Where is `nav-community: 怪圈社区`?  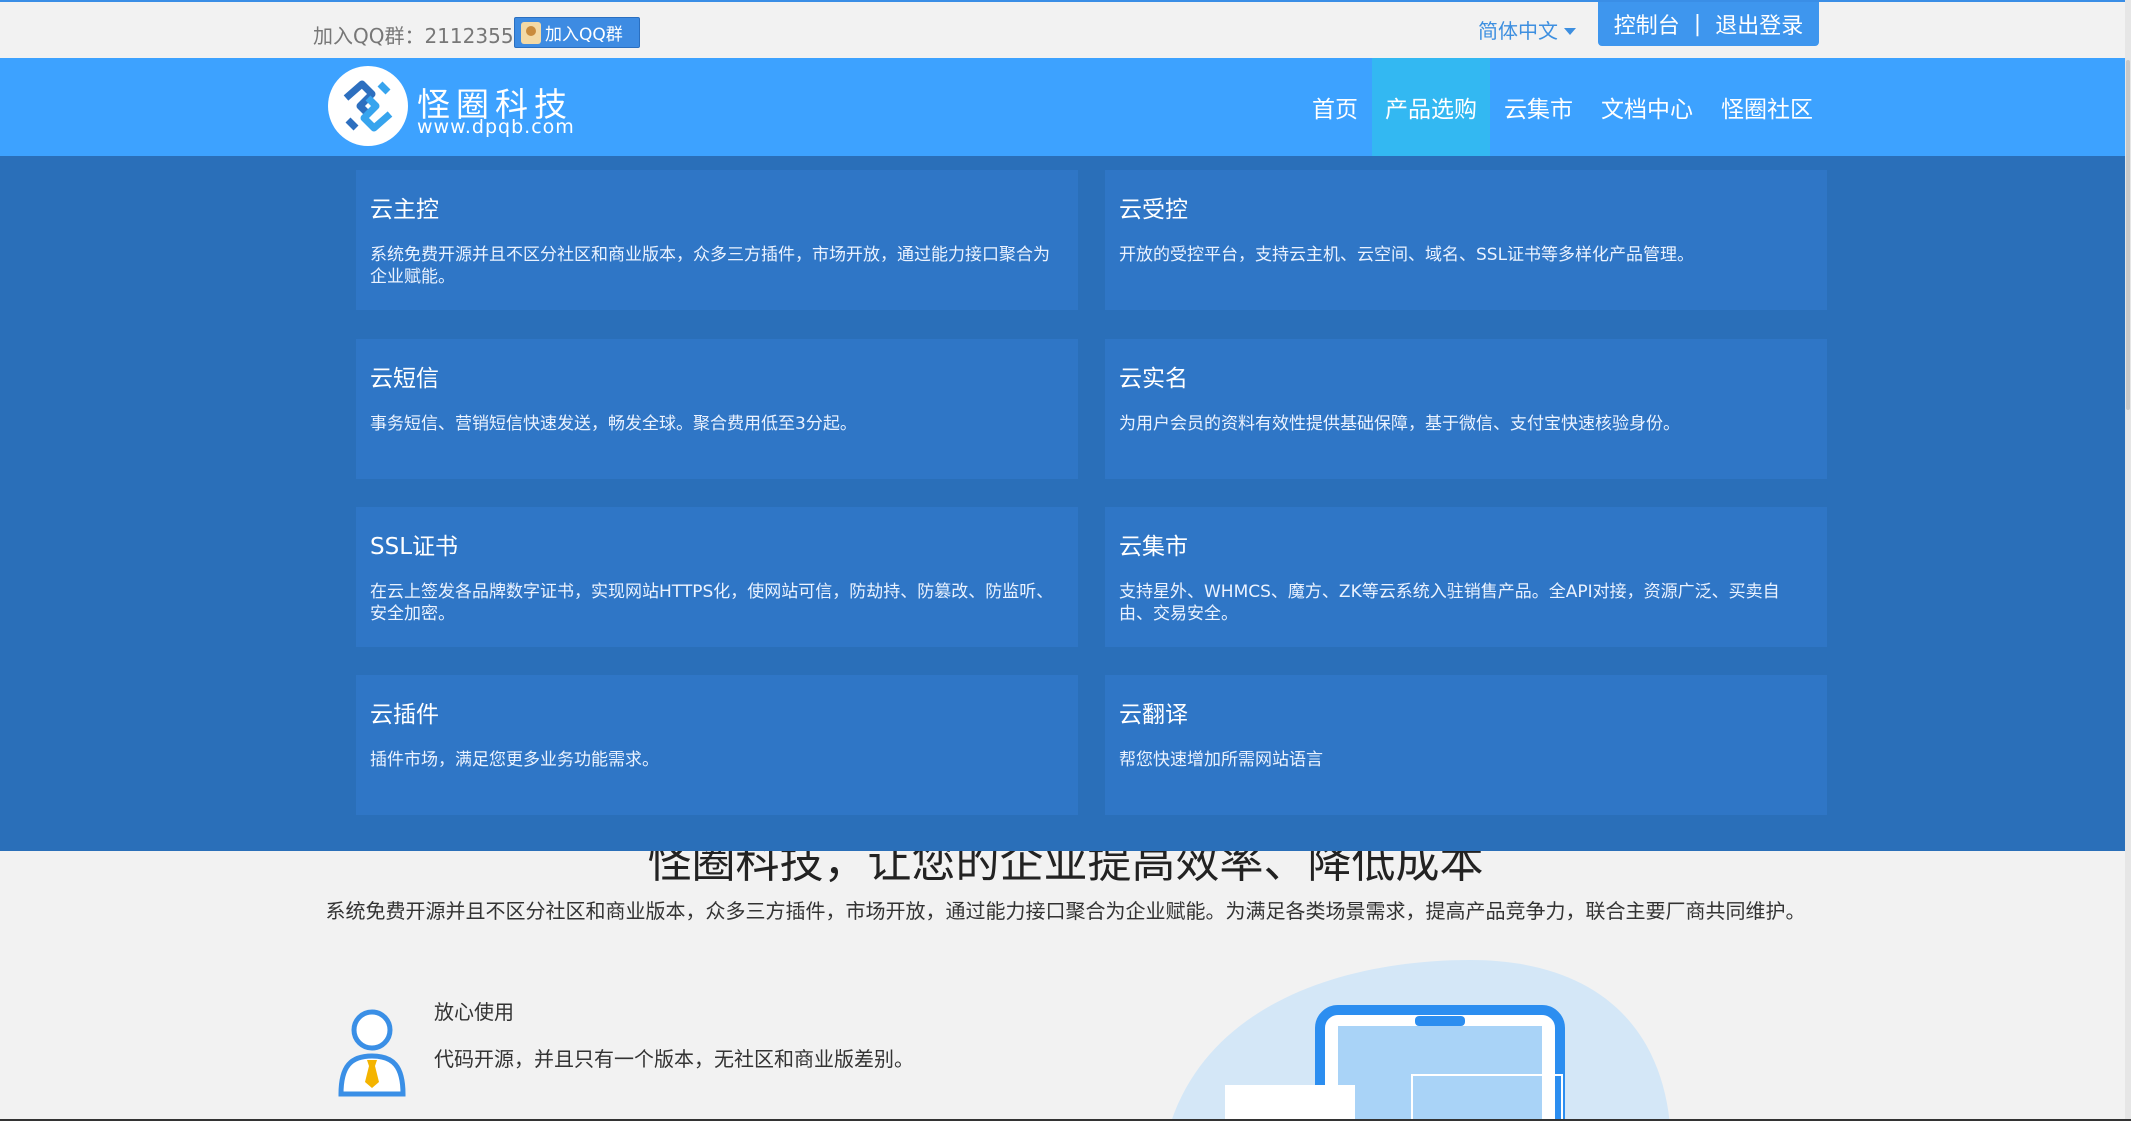
nav-community: 怪圈社区 is located at coordinates (1767, 107).